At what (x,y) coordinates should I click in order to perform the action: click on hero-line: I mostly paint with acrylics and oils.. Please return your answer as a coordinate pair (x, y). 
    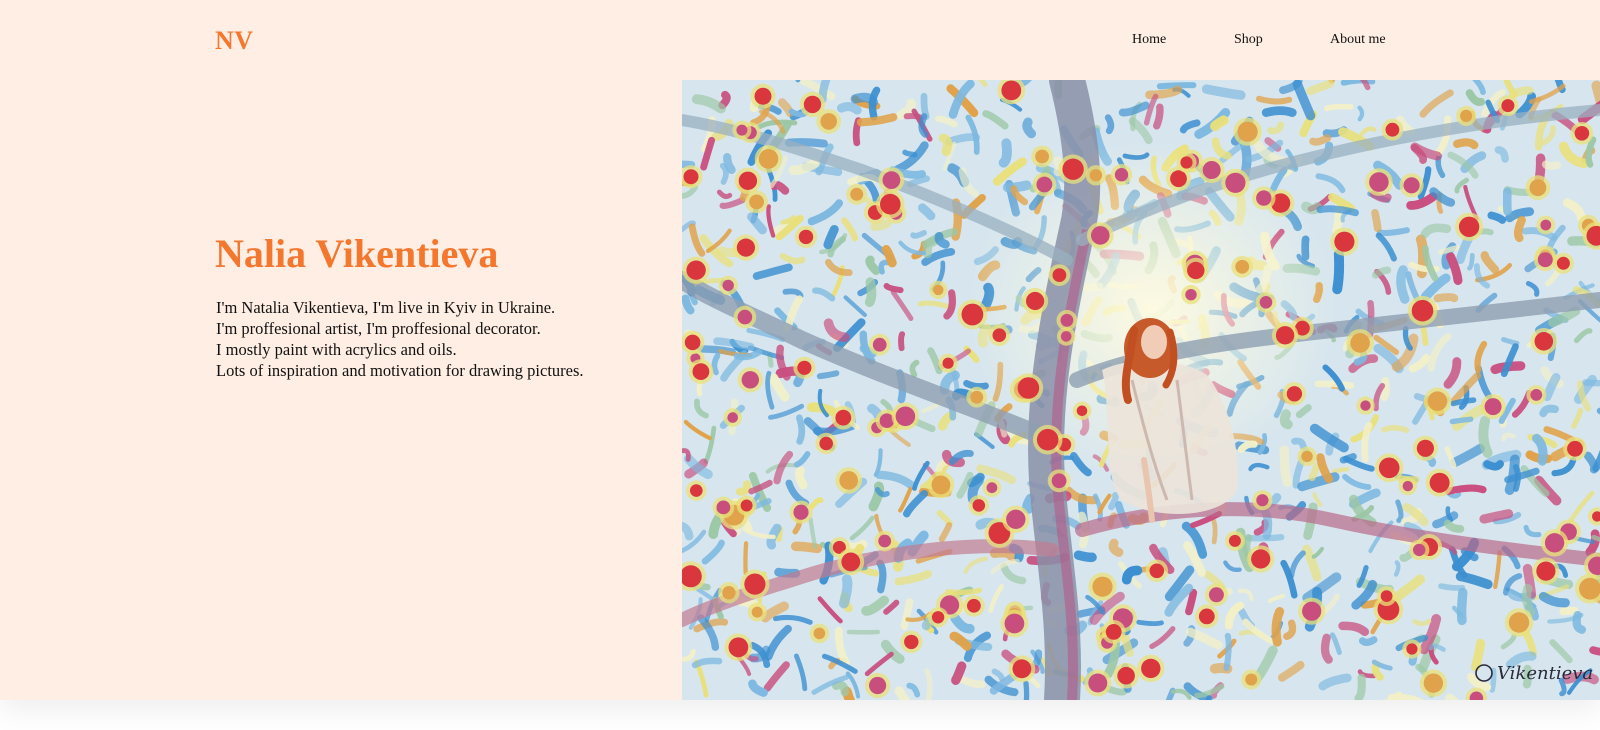
    Looking at the image, I should click on (336, 349).